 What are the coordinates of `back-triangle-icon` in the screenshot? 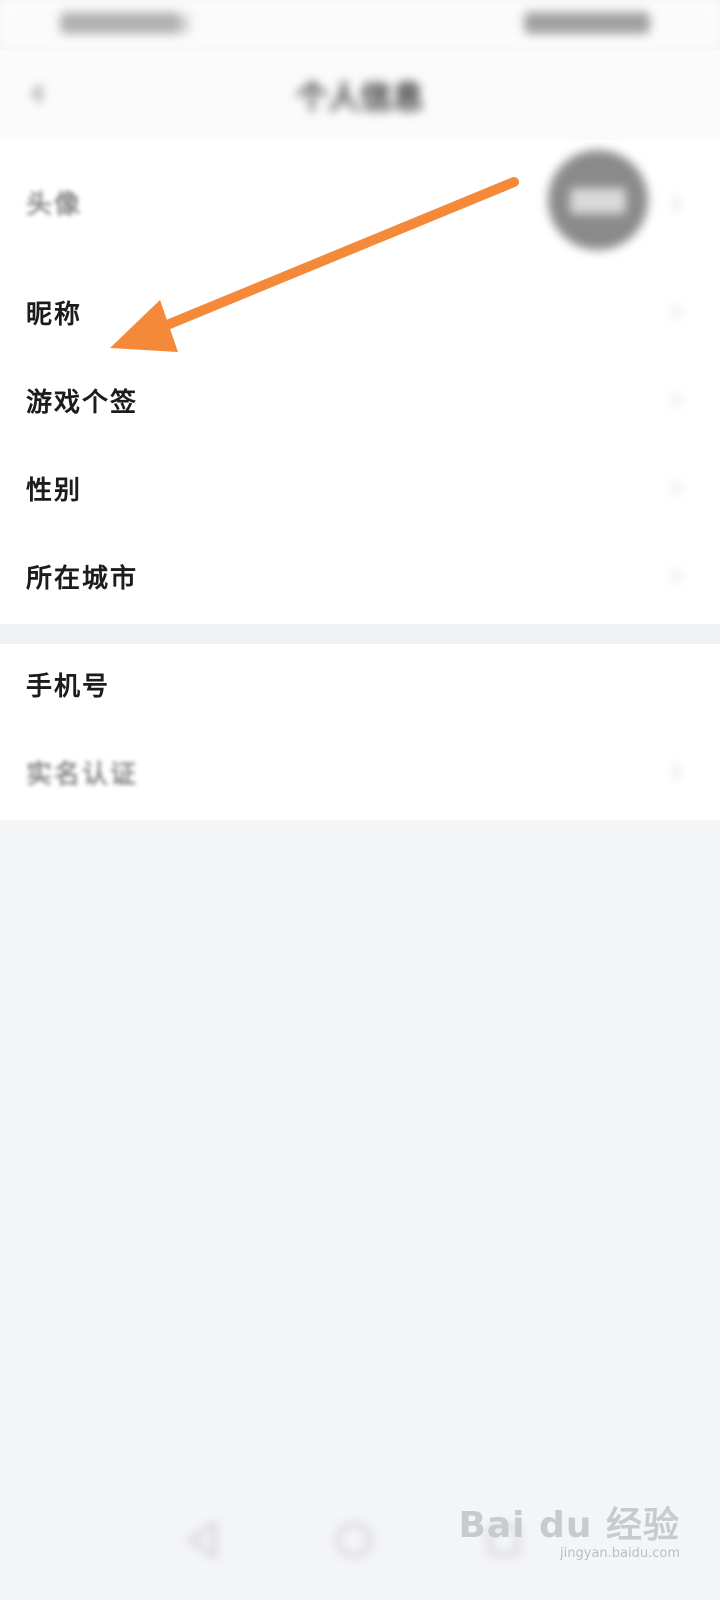 It's located at (204, 1540).